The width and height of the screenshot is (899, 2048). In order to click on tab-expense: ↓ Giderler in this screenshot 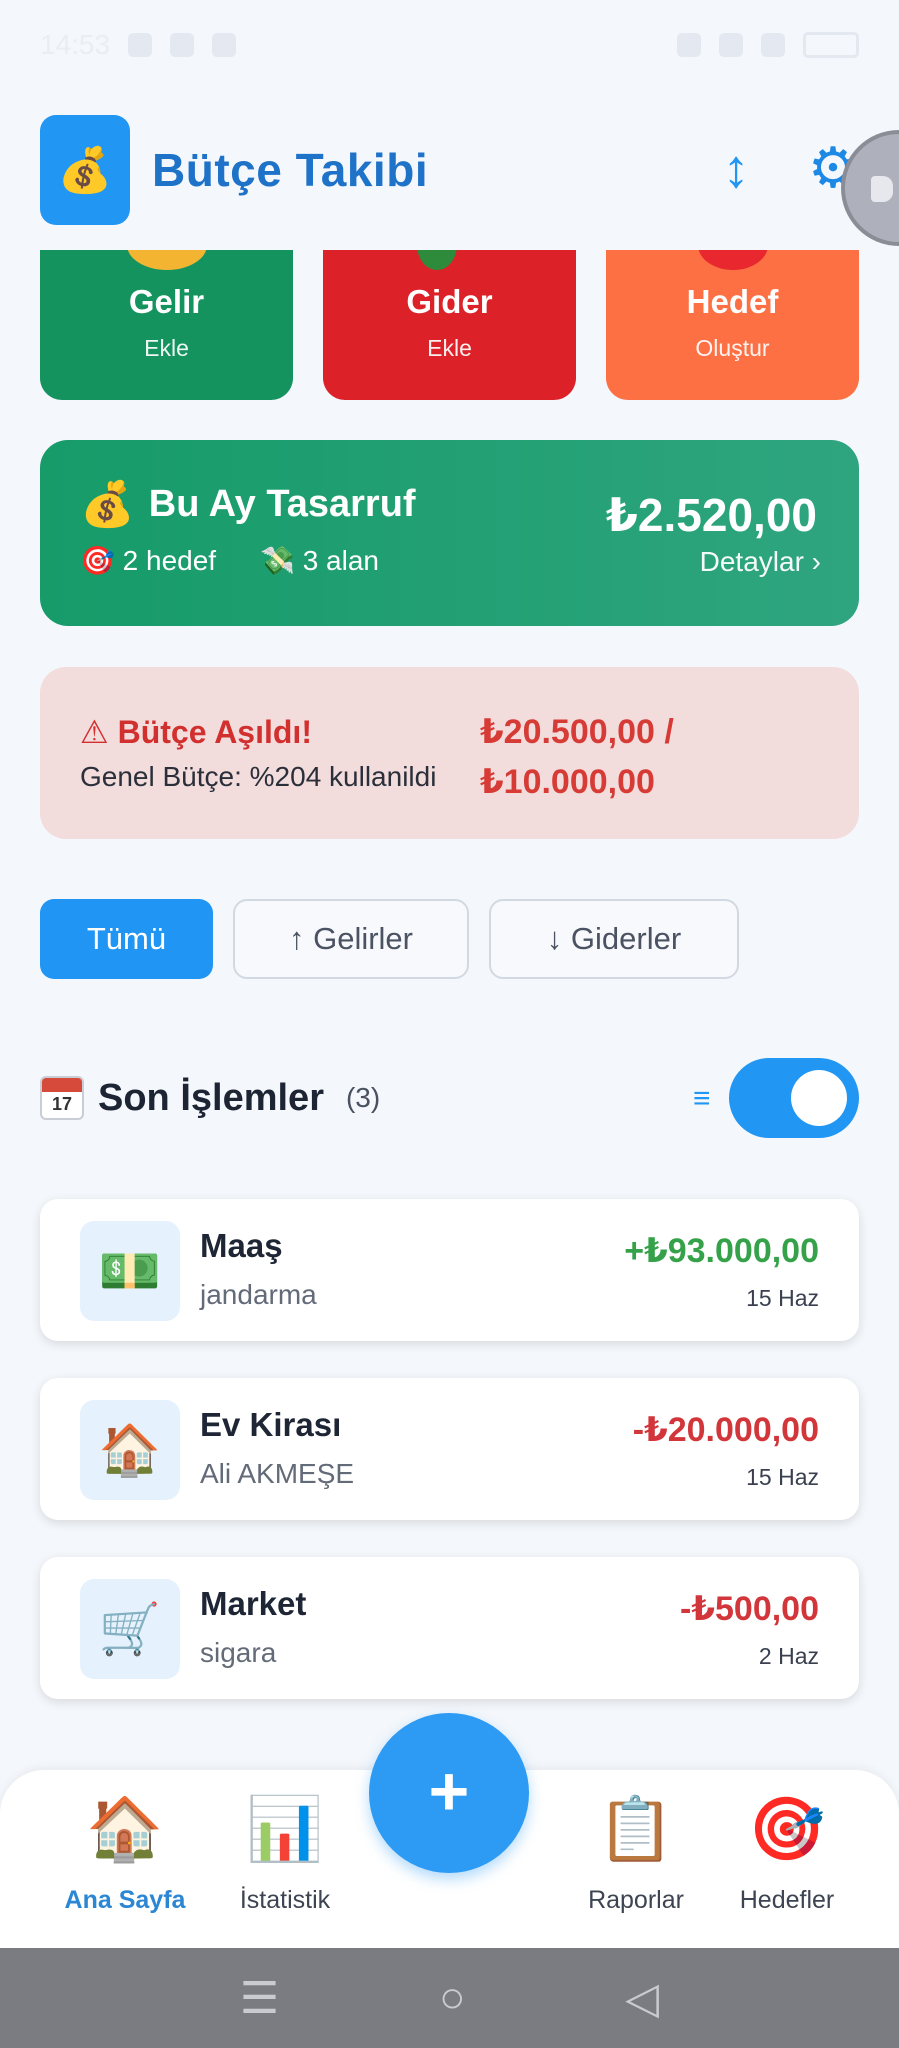, I will do `click(614, 939)`.